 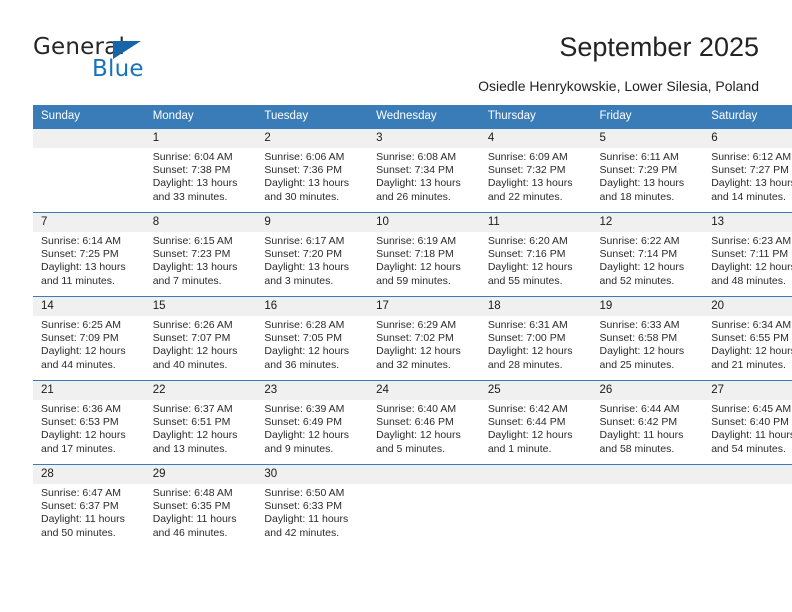 What do you see at coordinates (312, 222) in the screenshot?
I see `day-number: 9` at bounding box center [312, 222].